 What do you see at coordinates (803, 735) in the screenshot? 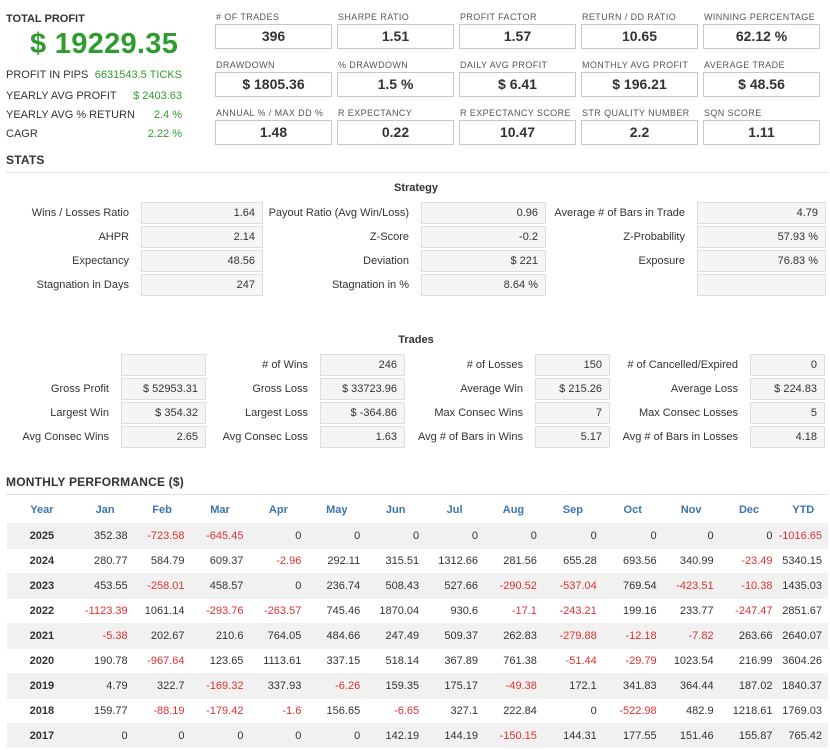
I see `month-value-cell: 765.42` at bounding box center [803, 735].